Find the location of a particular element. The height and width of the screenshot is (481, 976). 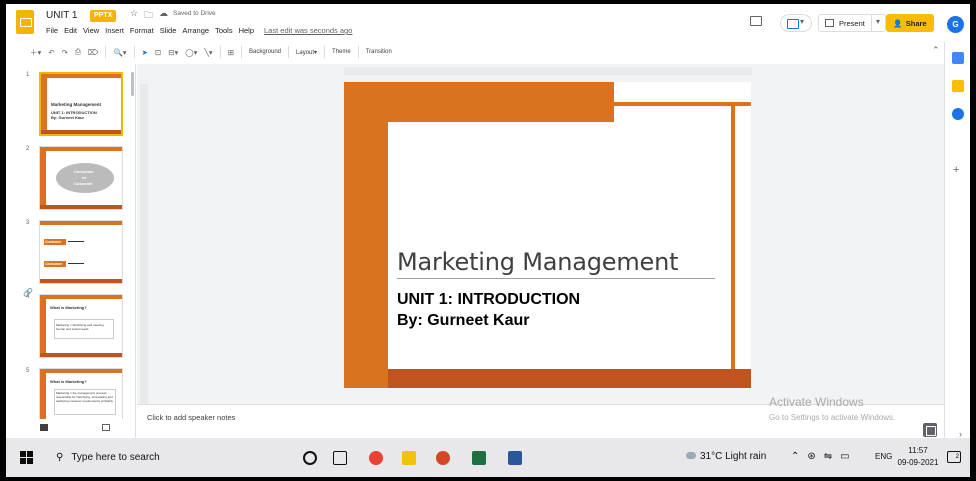

word-icon is located at coordinates (515, 458).